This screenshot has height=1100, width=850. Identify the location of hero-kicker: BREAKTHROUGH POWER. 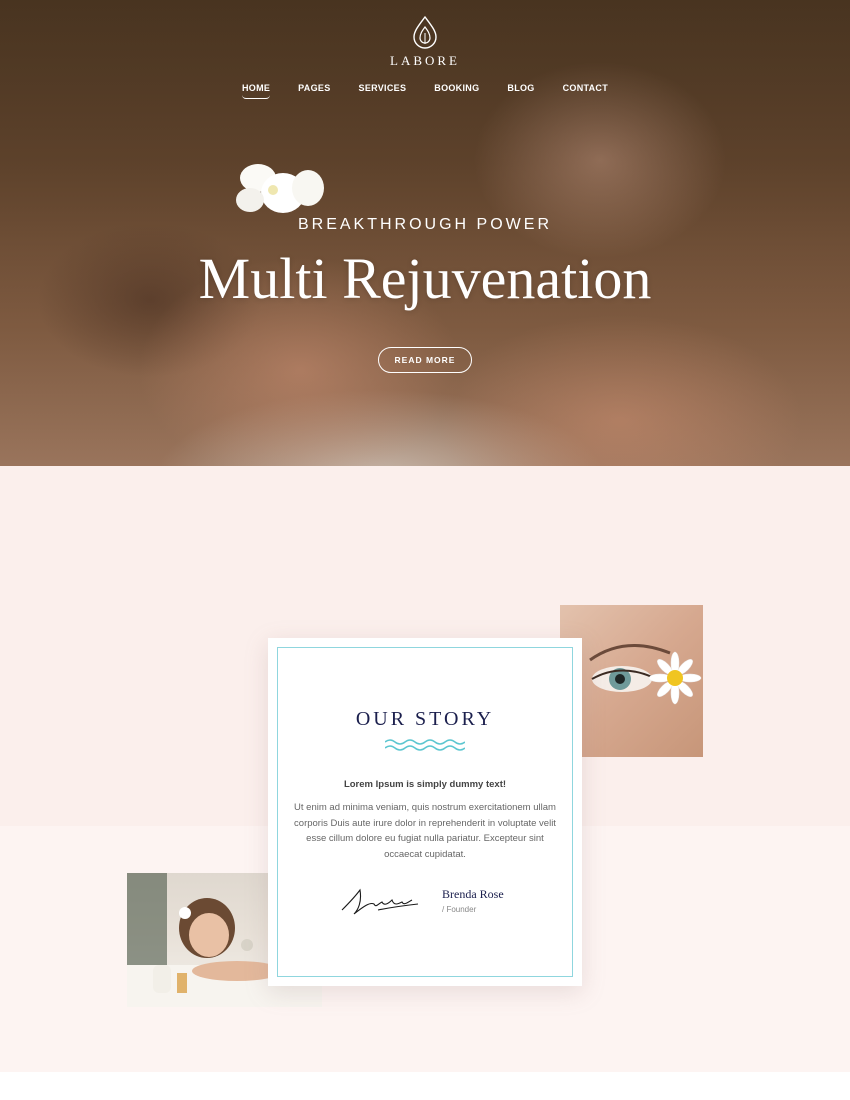
(424, 224).